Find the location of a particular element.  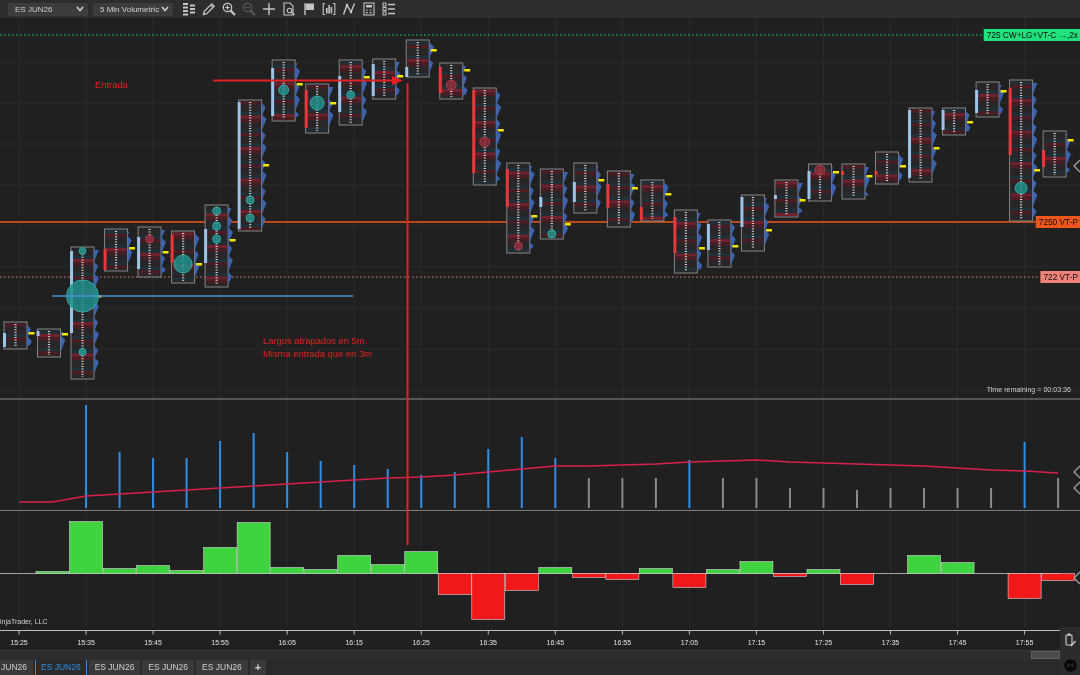

list-icon is located at coordinates (389, 9).